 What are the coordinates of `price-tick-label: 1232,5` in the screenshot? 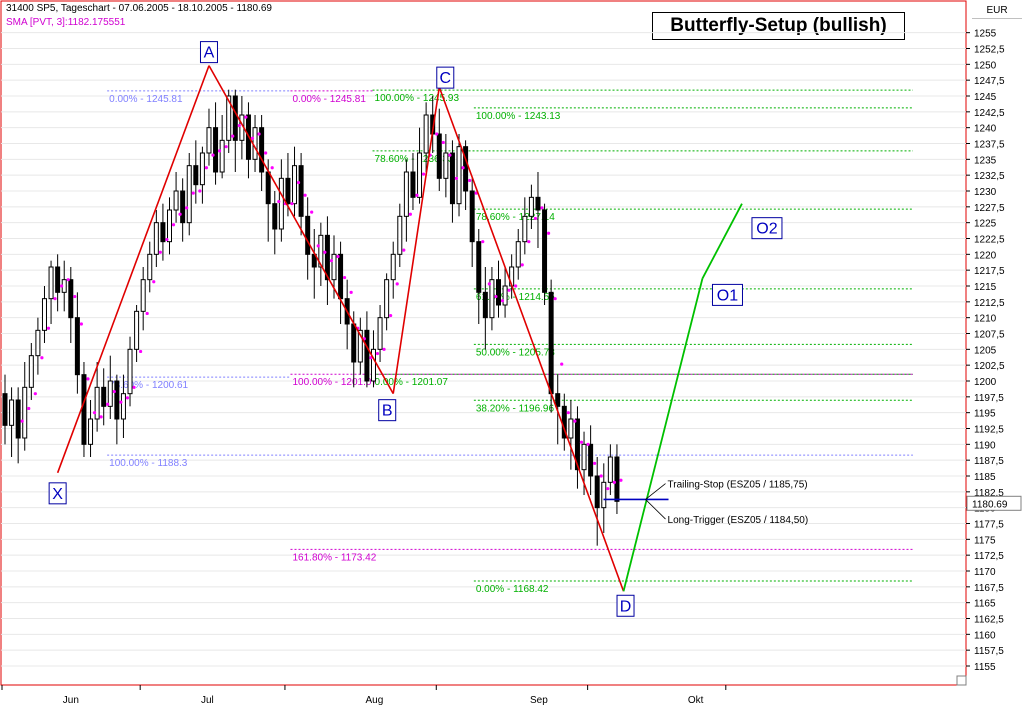 It's located at (989, 176).